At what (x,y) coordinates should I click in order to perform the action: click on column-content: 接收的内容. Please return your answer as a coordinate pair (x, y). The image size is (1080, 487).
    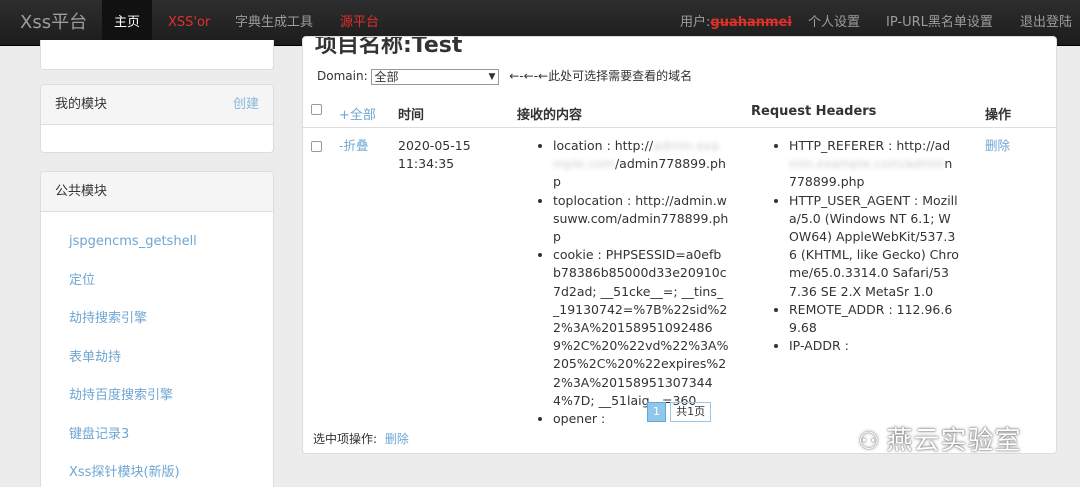
    Looking at the image, I should click on (550, 115).